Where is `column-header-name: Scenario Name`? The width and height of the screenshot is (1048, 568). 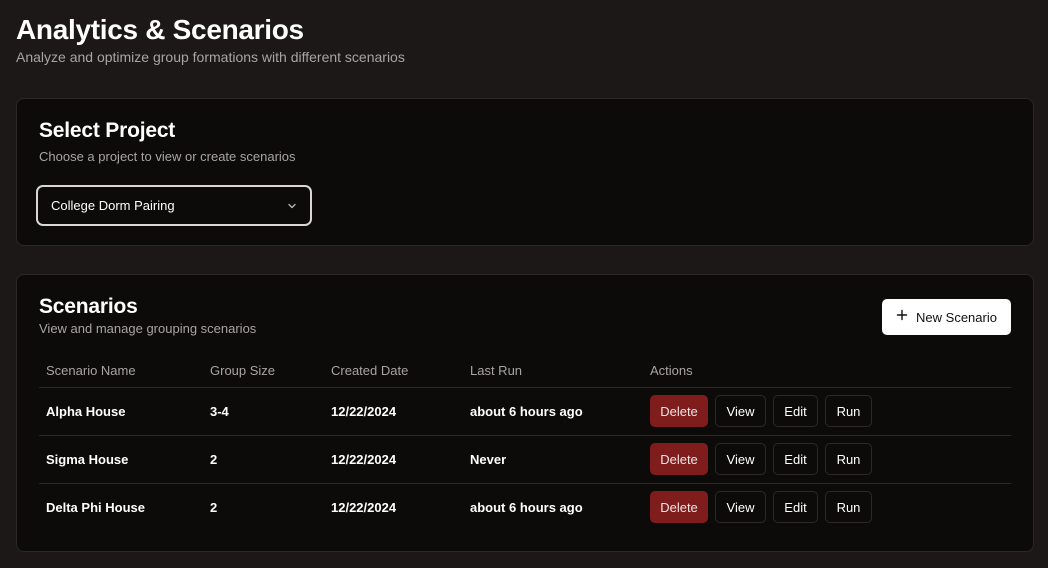 column-header-name: Scenario Name is located at coordinates (121, 371).